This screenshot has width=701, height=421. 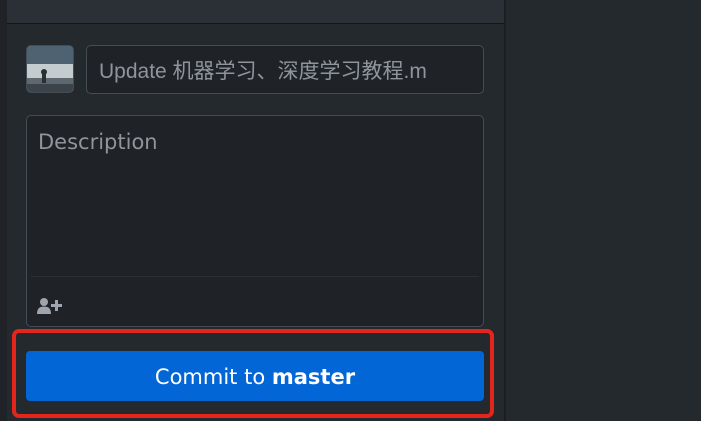 What do you see at coordinates (313, 377) in the screenshot?
I see `commit-branch-name: master` at bounding box center [313, 377].